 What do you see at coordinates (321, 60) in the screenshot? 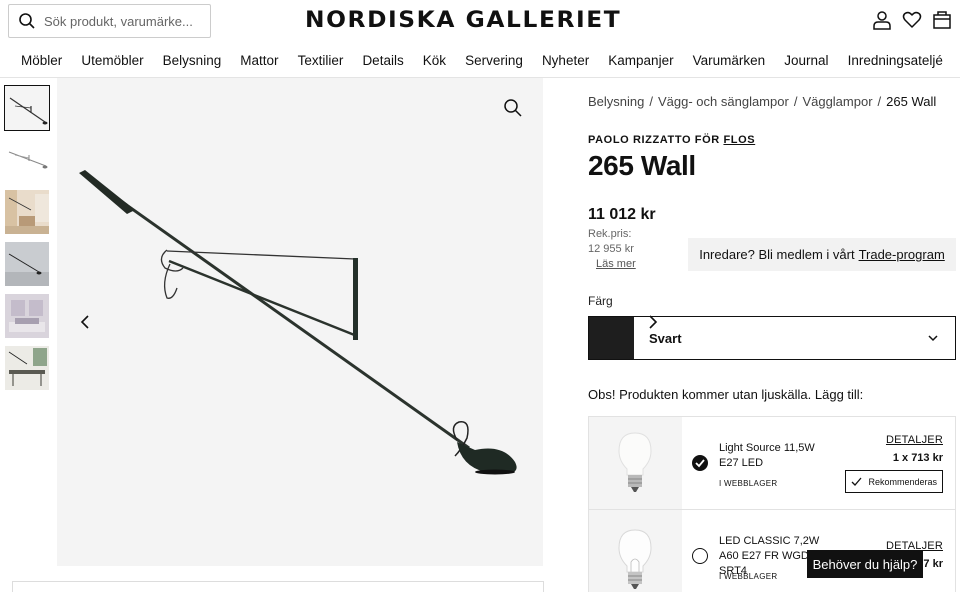
I see `nav-item-textilier: Textilier` at bounding box center [321, 60].